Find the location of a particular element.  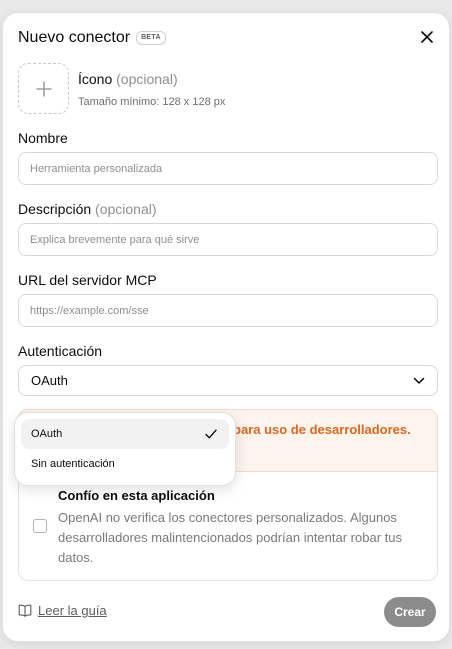

close-button is located at coordinates (427, 37).